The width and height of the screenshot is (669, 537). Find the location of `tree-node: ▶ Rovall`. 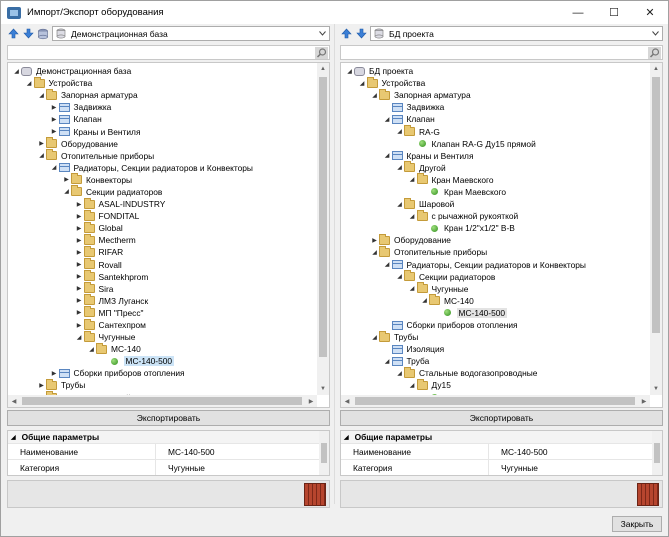

tree-node: ▶ Rovall is located at coordinates (162, 264).